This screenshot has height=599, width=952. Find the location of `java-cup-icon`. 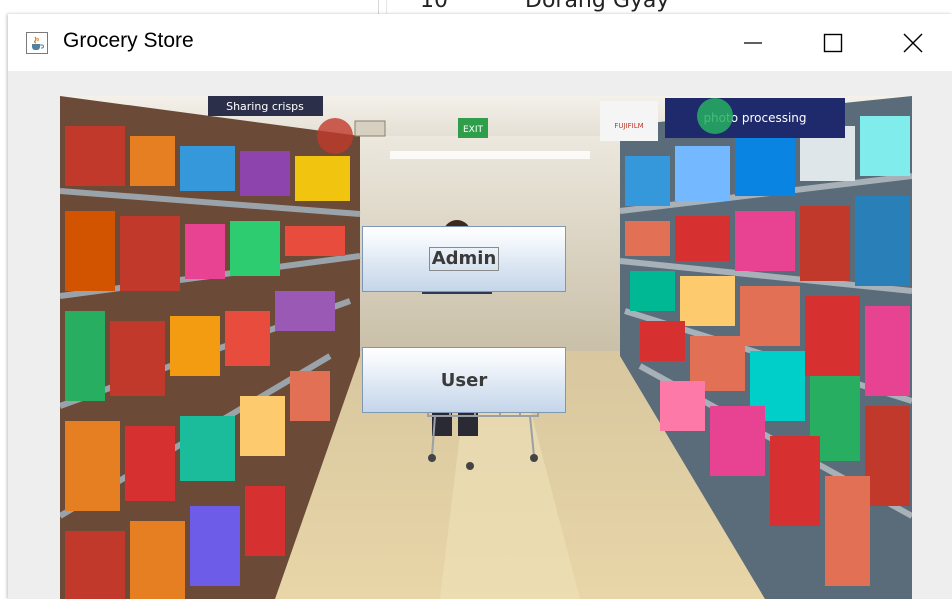

java-cup-icon is located at coordinates (37, 43).